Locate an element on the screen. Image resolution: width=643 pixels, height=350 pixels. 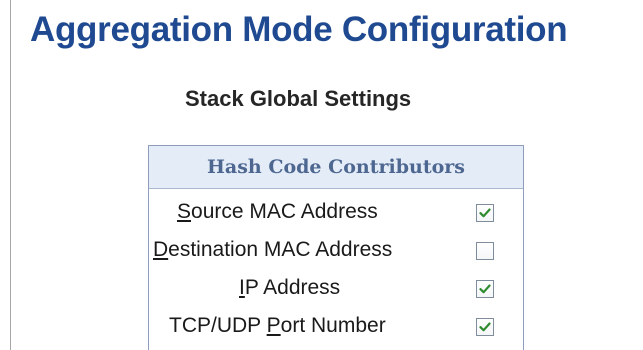
page-left-border is located at coordinates (10, 175).